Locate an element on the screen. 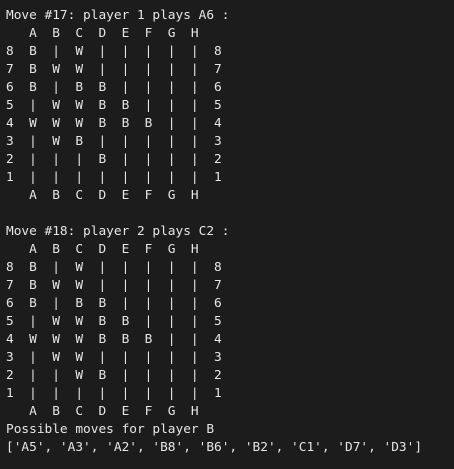 This screenshot has height=469, width=454. board-row-2: 2 | | | B | | | | 2 is located at coordinates (114, 159).